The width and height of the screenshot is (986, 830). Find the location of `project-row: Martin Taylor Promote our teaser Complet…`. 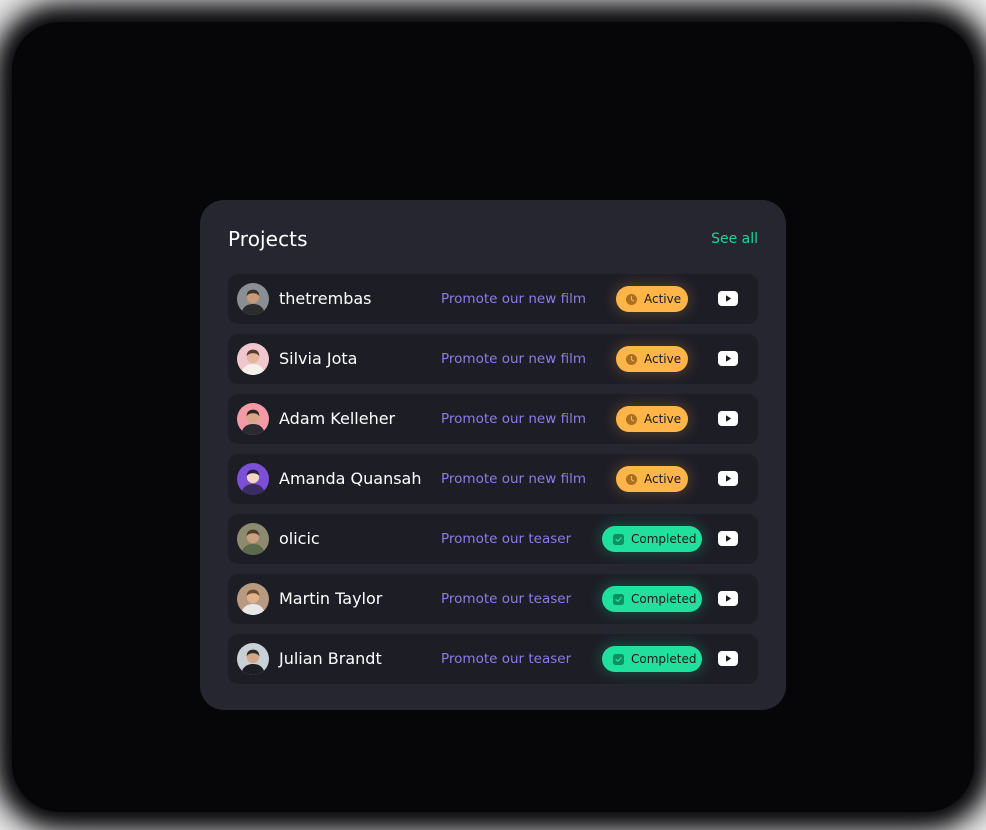

project-row: Martin Taylor Promote our teaser Complet… is located at coordinates (493, 599).